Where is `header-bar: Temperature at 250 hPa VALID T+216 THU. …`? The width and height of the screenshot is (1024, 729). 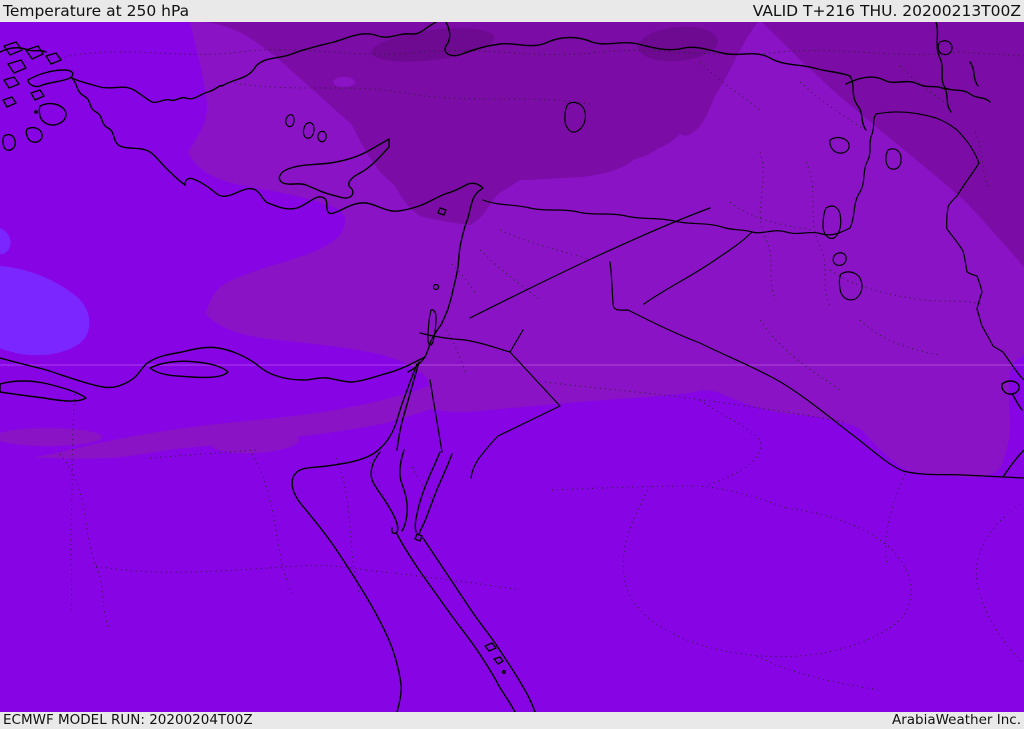 header-bar: Temperature at 250 hPa VALID T+216 THU. … is located at coordinates (512, 11).